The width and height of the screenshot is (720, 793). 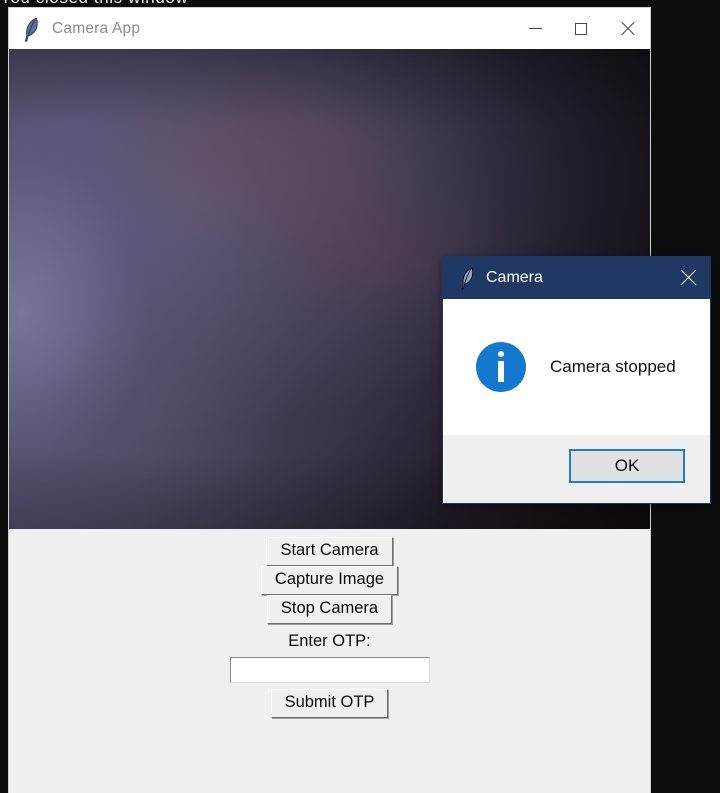 I want to click on capture-image-row: Capture Image, so click(x=329, y=580).